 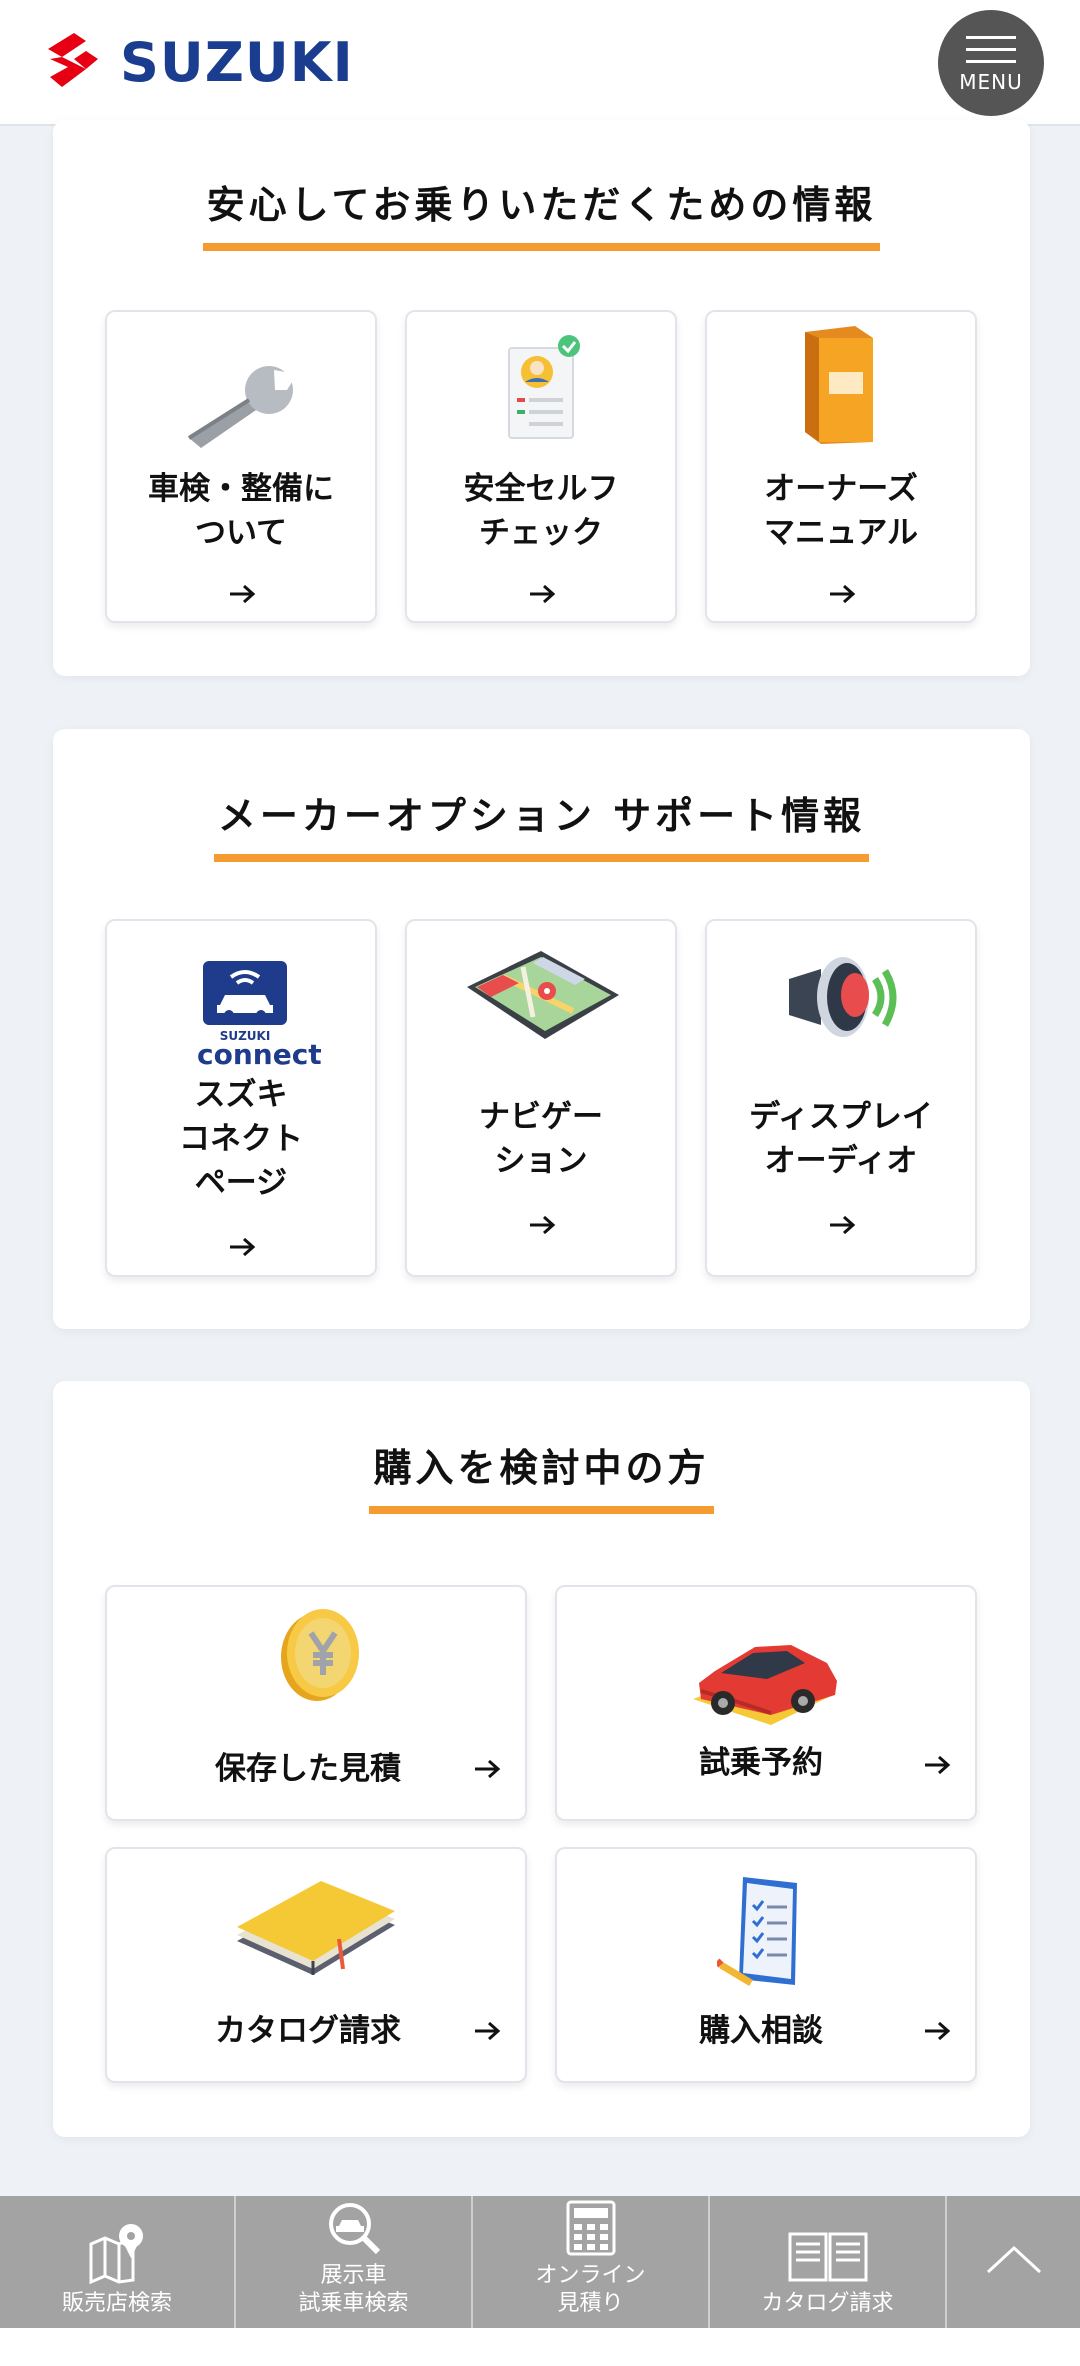 What do you see at coordinates (116, 2254) in the screenshot?
I see `map-pin-icon` at bounding box center [116, 2254].